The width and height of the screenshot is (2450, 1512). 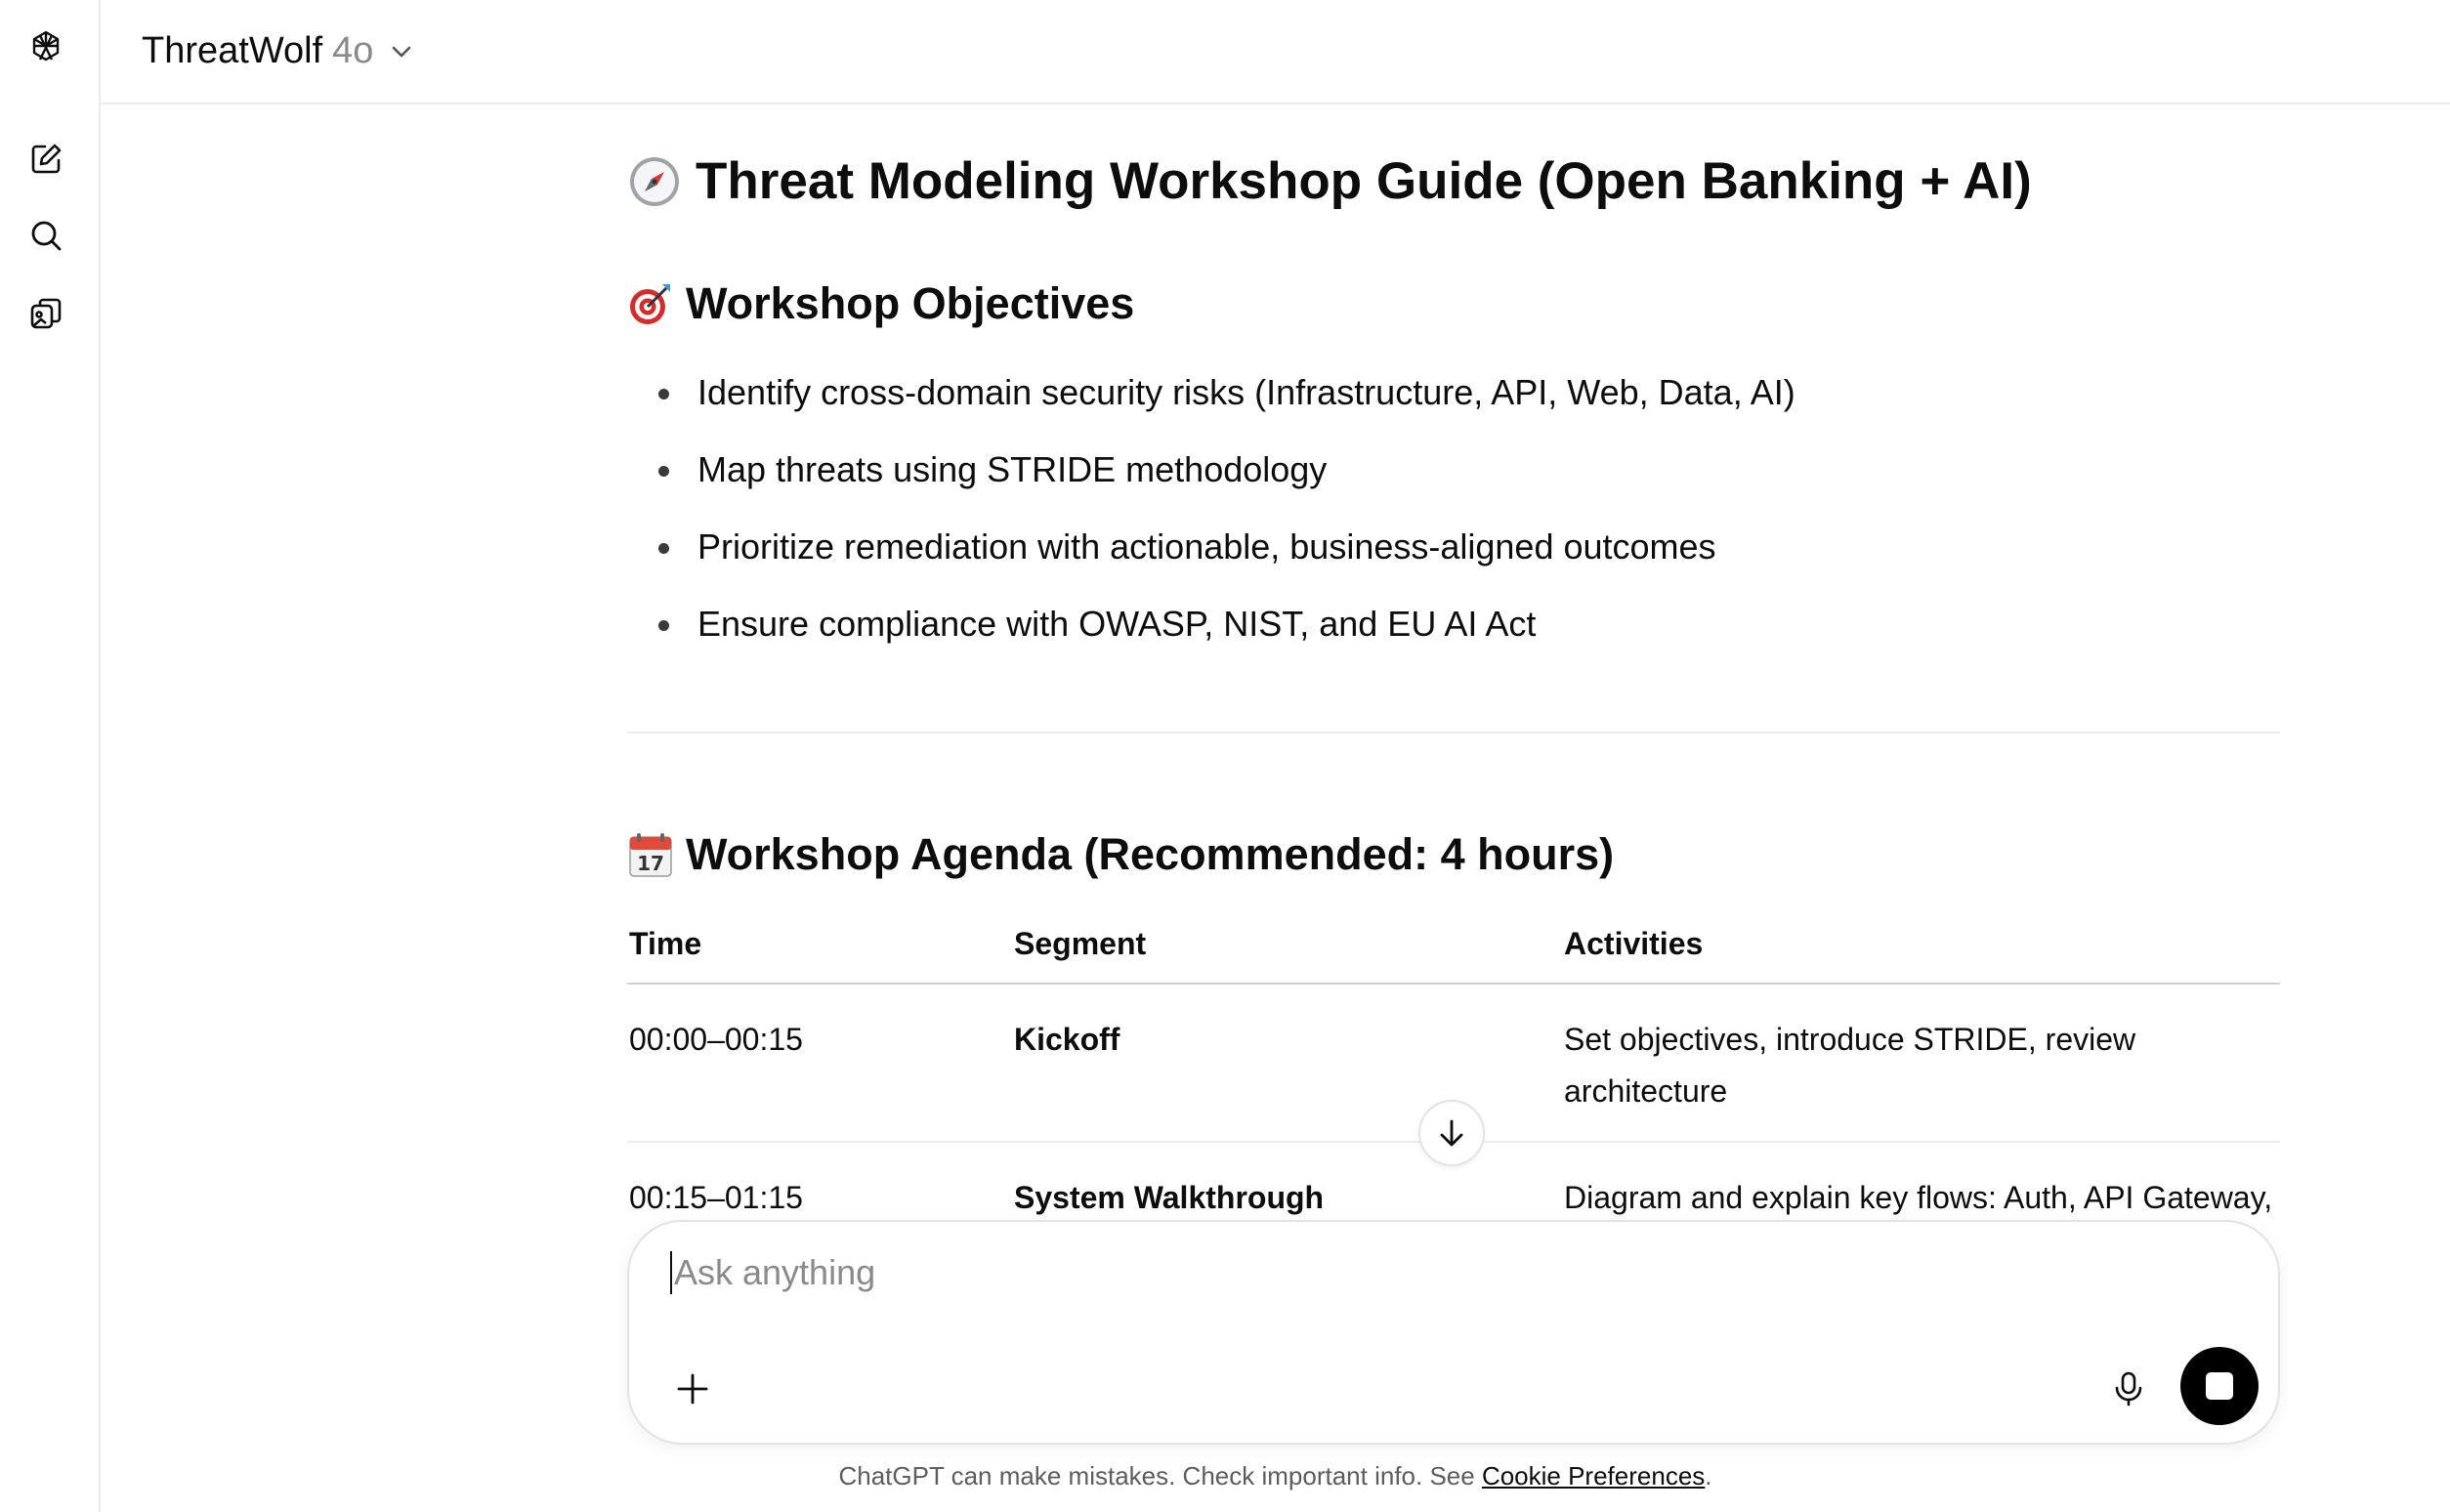 What do you see at coordinates (820, 1063) in the screenshot?
I see `cell-time: 00:00–00:15` at bounding box center [820, 1063].